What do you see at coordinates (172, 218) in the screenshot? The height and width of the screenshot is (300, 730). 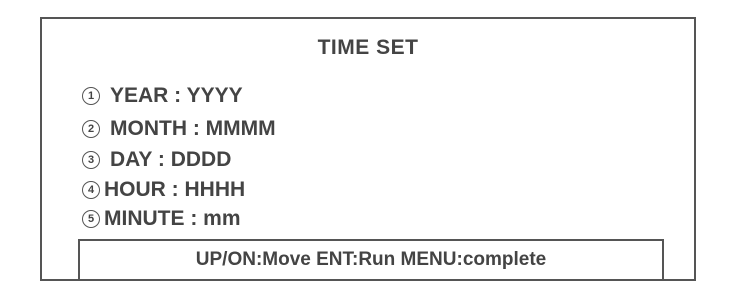 I see `menu-item-label: MINUTE : mm` at bounding box center [172, 218].